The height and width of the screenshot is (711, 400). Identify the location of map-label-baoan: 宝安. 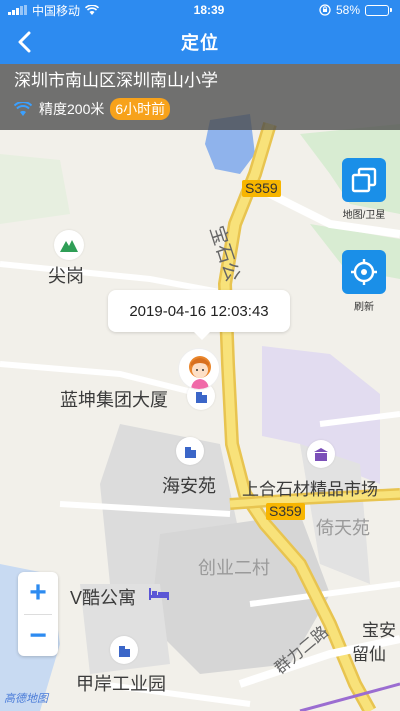
(379, 630).